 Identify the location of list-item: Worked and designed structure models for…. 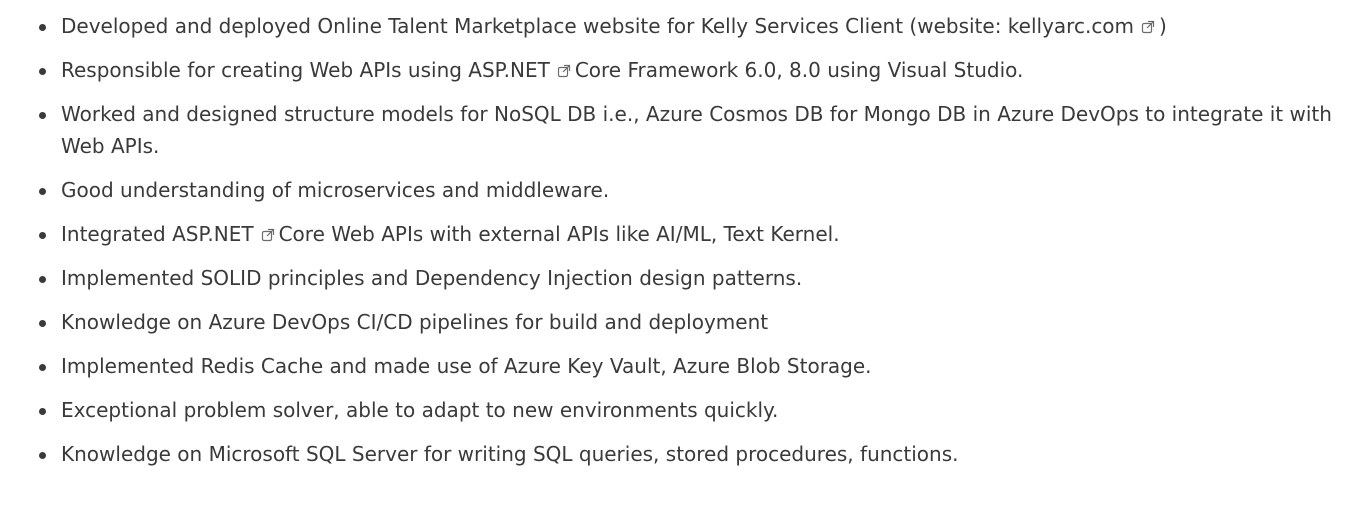
(691, 130).